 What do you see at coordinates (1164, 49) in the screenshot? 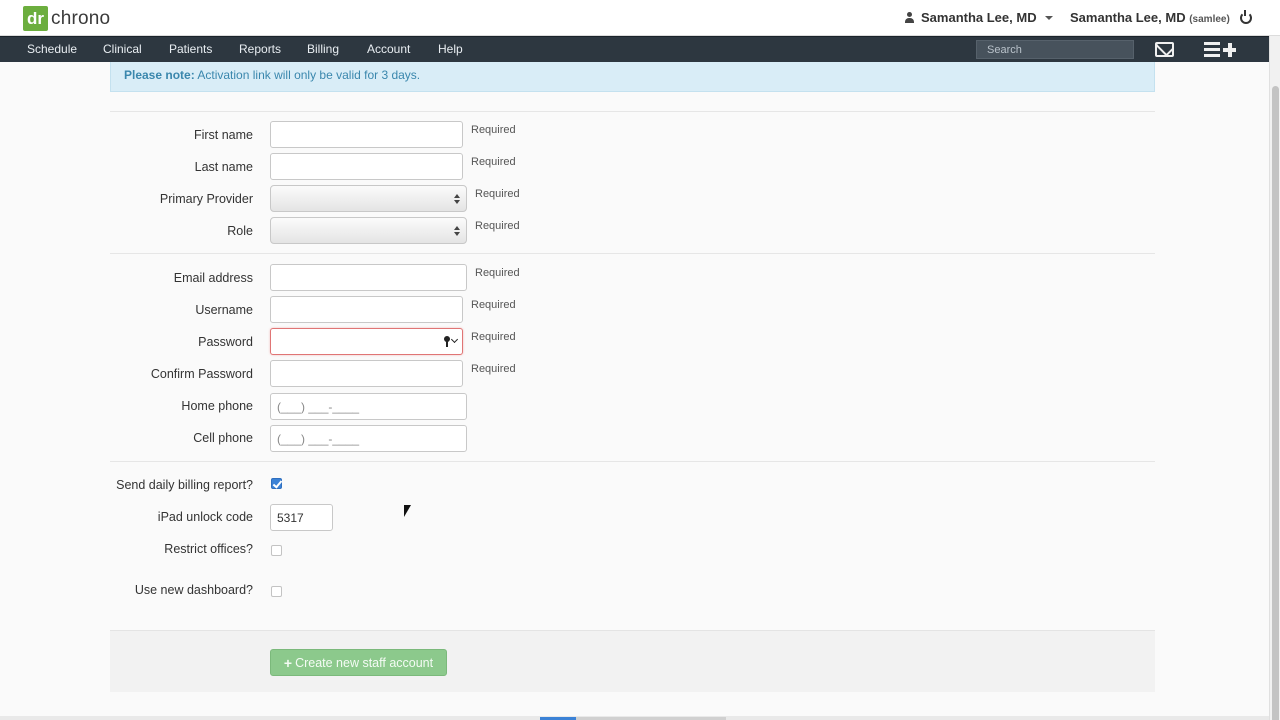
I see `mail-icon` at bounding box center [1164, 49].